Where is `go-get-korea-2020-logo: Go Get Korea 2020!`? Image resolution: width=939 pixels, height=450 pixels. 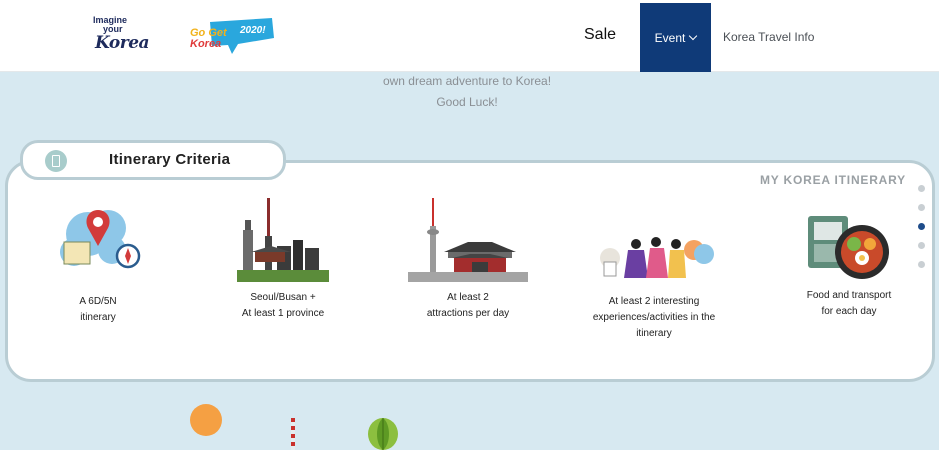
go-get-korea-2020-logo: Go Get Korea 2020! is located at coordinates (232, 36).